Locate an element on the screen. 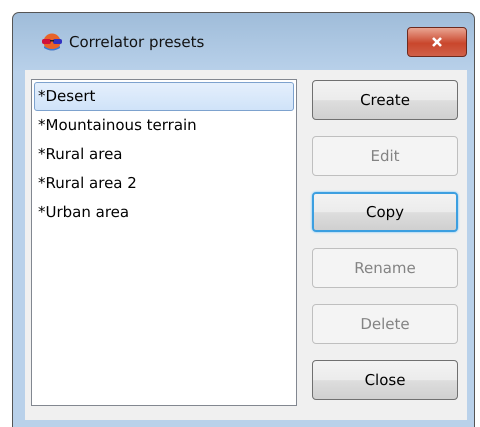  preset-item: *Rural area is located at coordinates (164, 154).